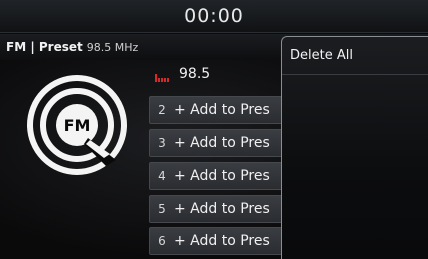 The height and width of the screenshot is (259, 428). Describe the element at coordinates (162, 176) in the screenshot. I see `preset-number: 4` at that location.